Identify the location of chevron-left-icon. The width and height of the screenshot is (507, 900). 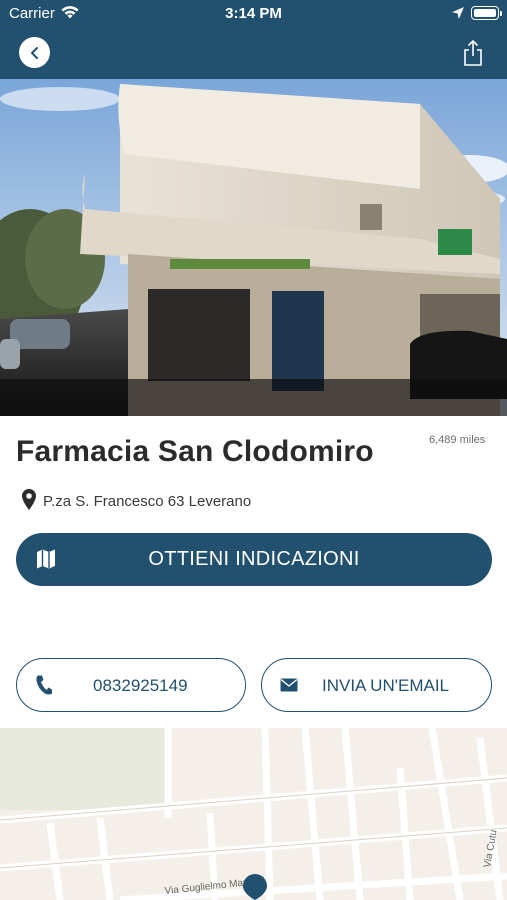
(34, 52).